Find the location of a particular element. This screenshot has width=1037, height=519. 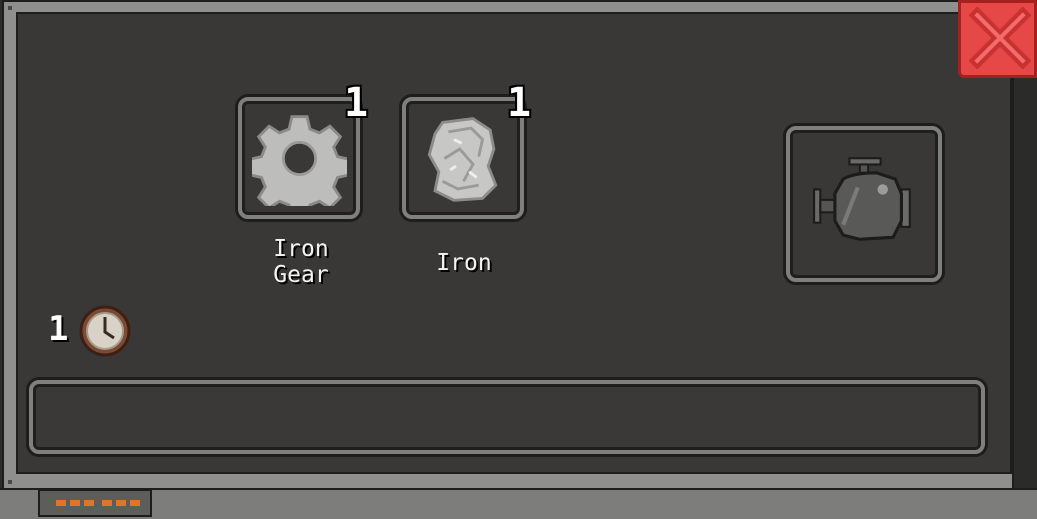

close-button is located at coordinates (997, 39).